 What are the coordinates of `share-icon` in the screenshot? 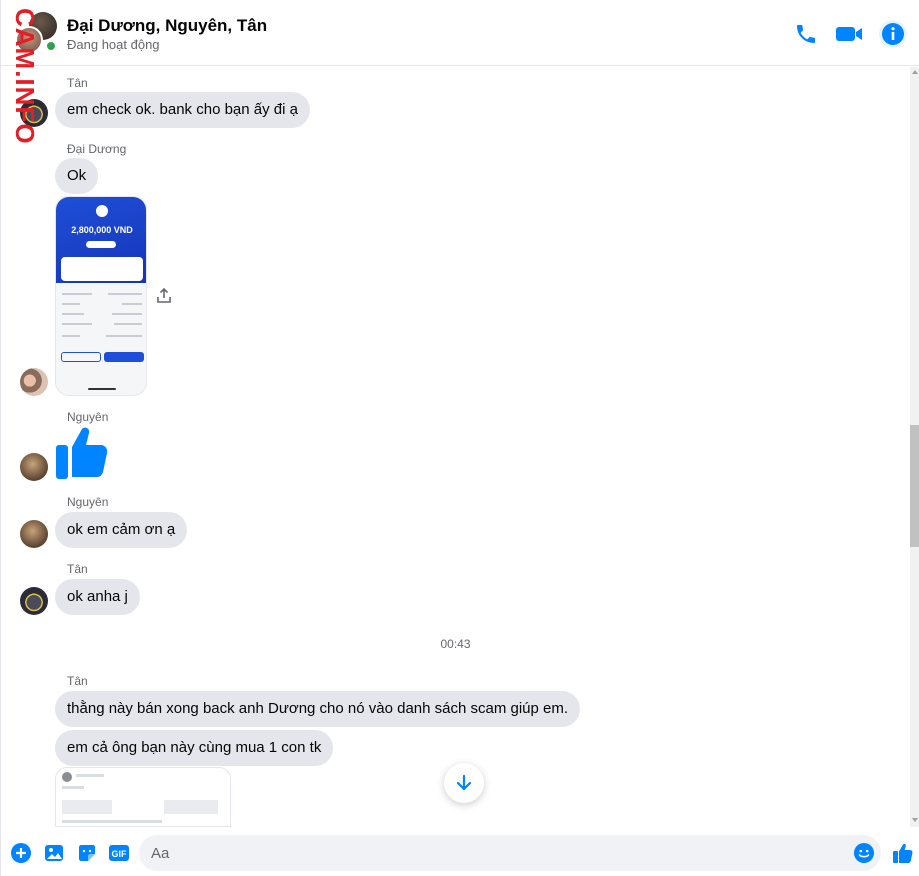 It's located at (164, 295).